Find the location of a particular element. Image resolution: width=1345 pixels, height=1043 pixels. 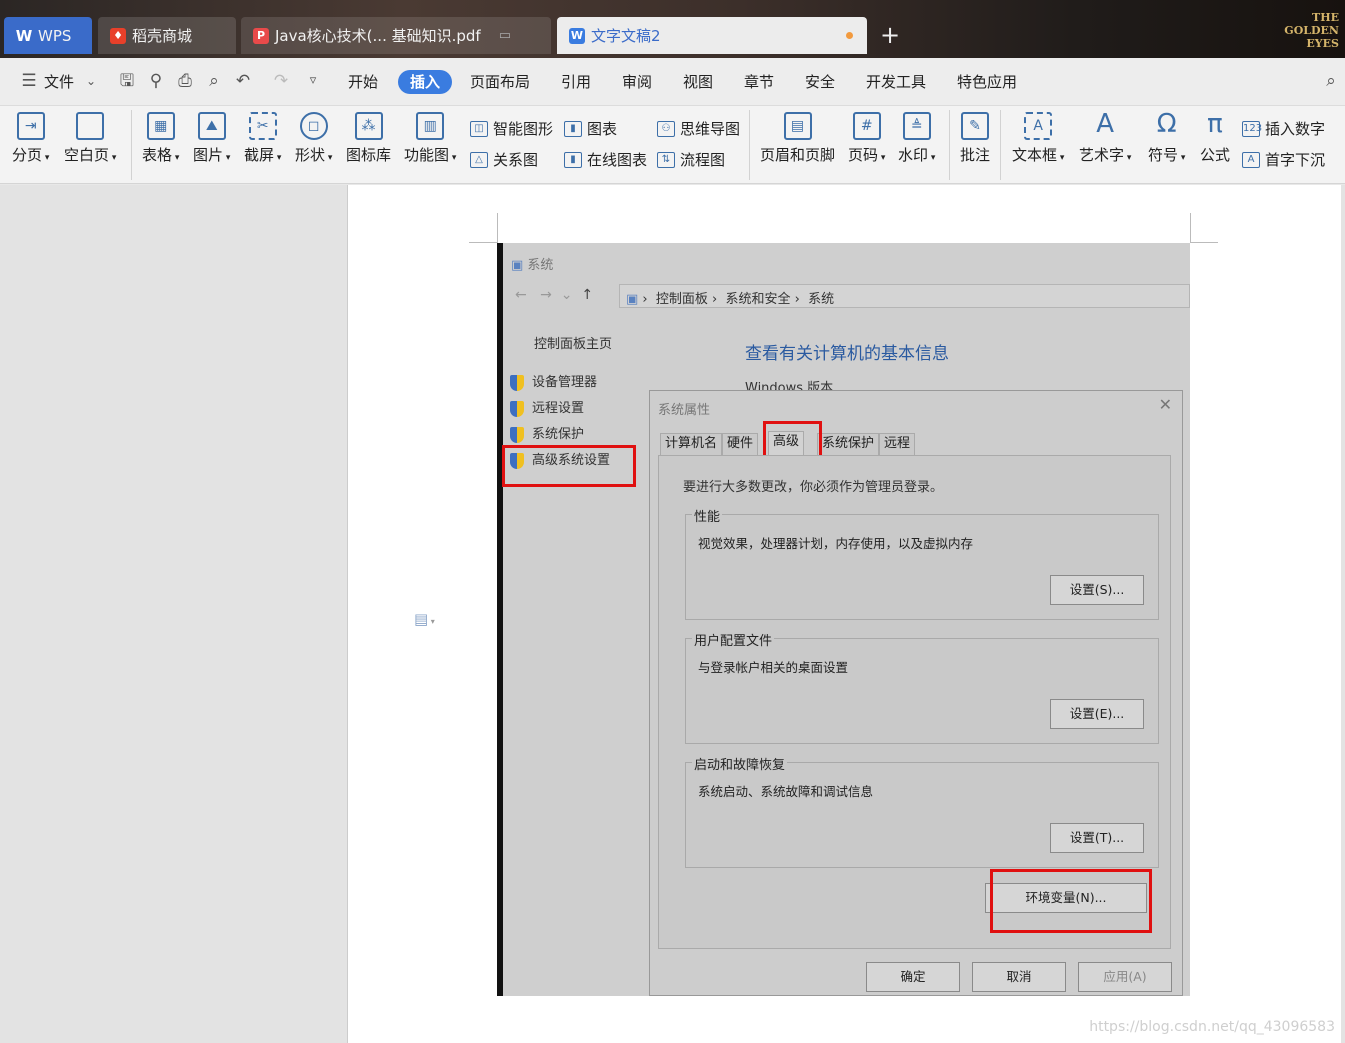

redo-icon: ↷ is located at coordinates (281, 81).